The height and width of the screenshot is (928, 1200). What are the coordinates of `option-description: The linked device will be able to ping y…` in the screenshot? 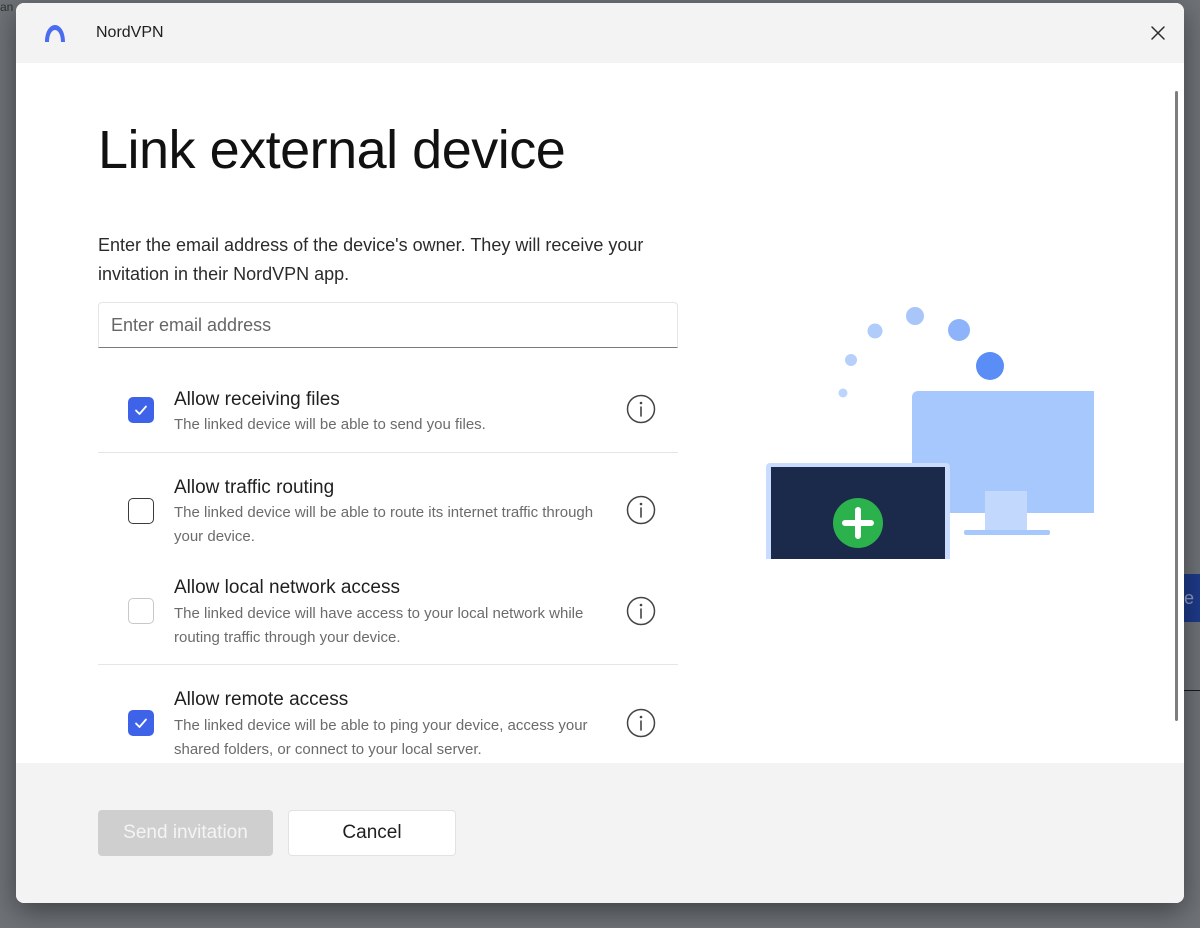 It's located at (381, 737).